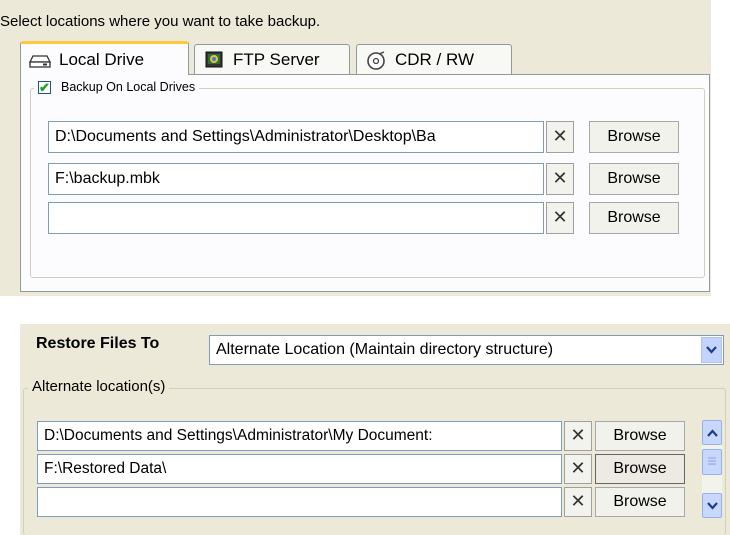 The height and width of the screenshot is (535, 730). What do you see at coordinates (44, 87) in the screenshot?
I see `backup-local-drives-checkbox: ✔` at bounding box center [44, 87].